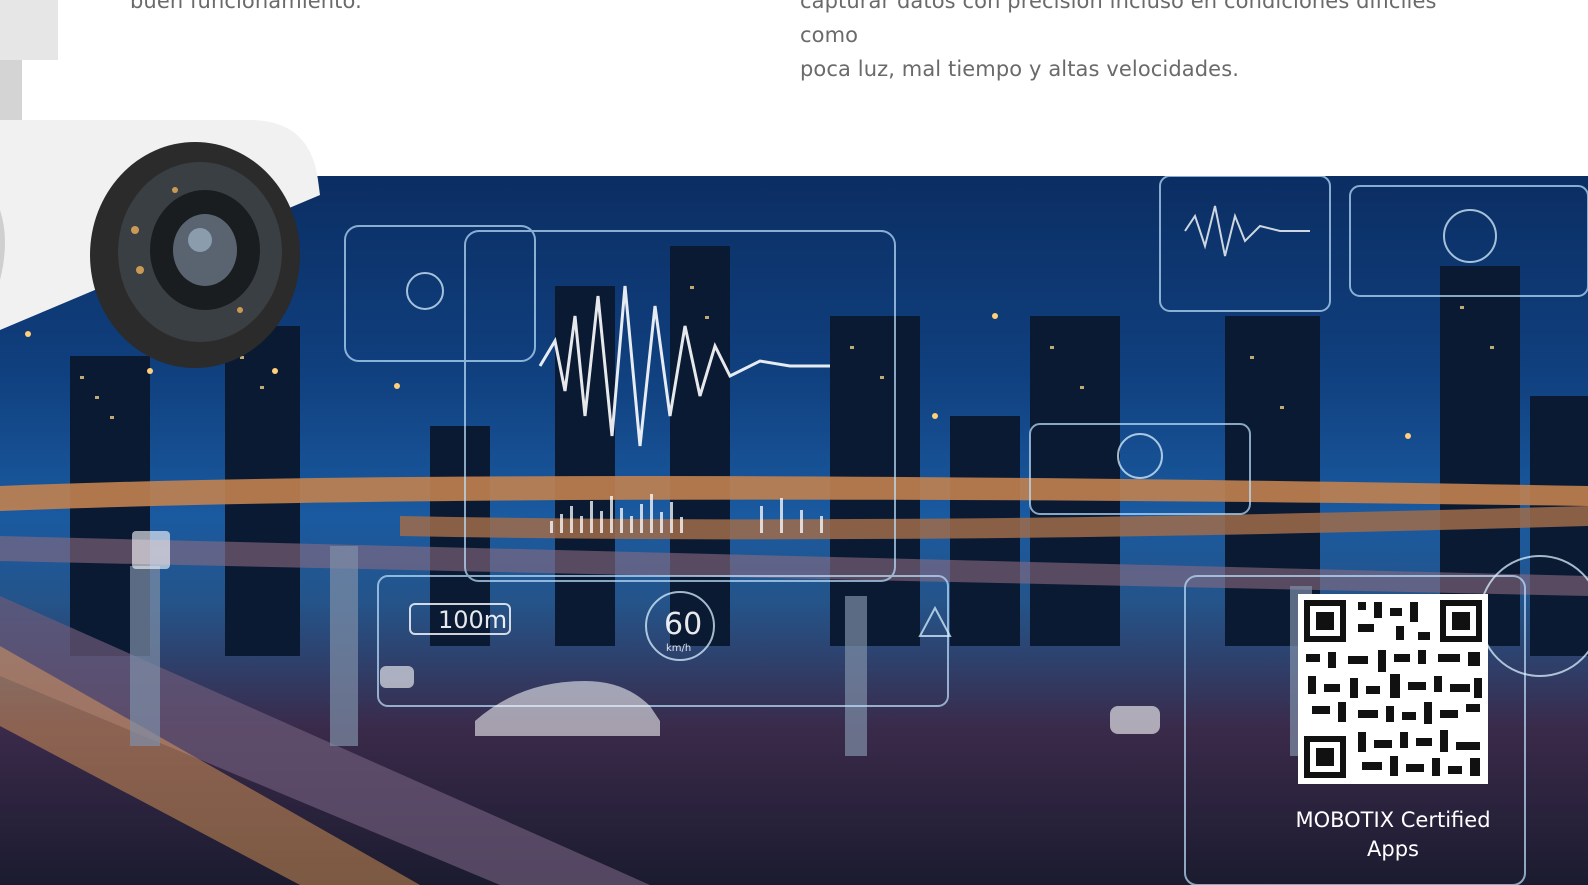 The width and height of the screenshot is (1588, 885). I want to click on car-outline, so click(567, 708).